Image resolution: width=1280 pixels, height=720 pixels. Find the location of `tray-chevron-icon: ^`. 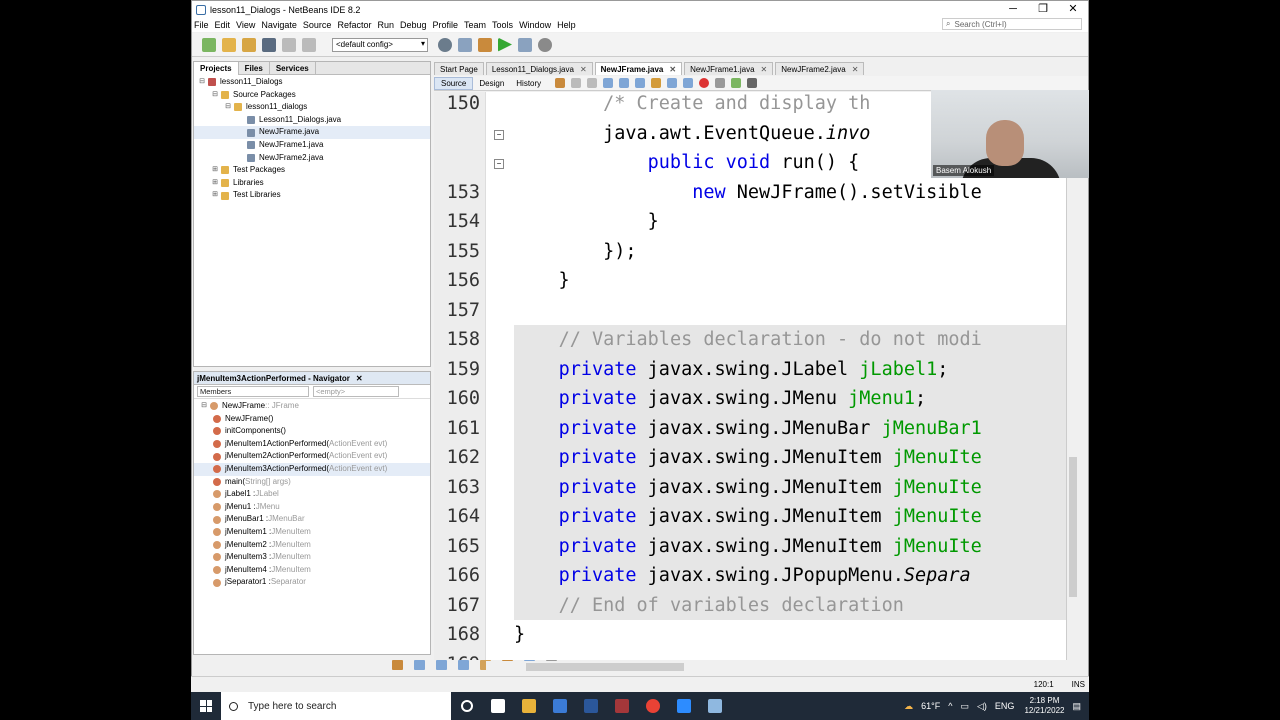

tray-chevron-icon: ^ is located at coordinates (950, 706).